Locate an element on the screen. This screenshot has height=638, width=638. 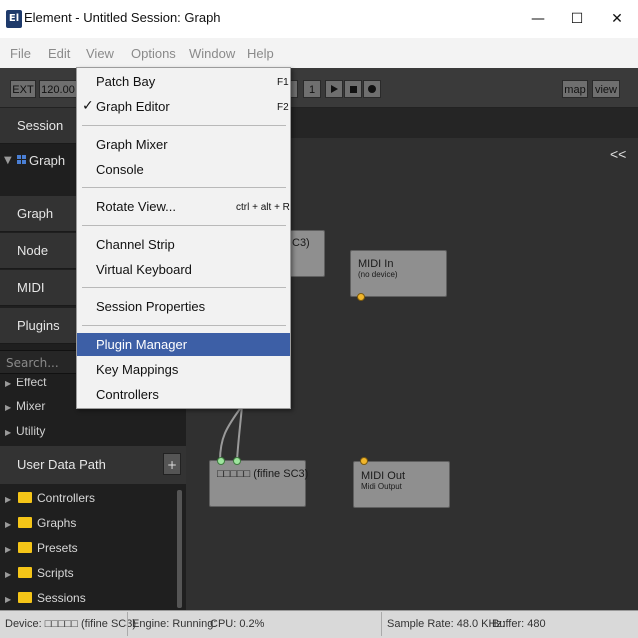
graph-grid-icon is located at coordinates (21, 159).